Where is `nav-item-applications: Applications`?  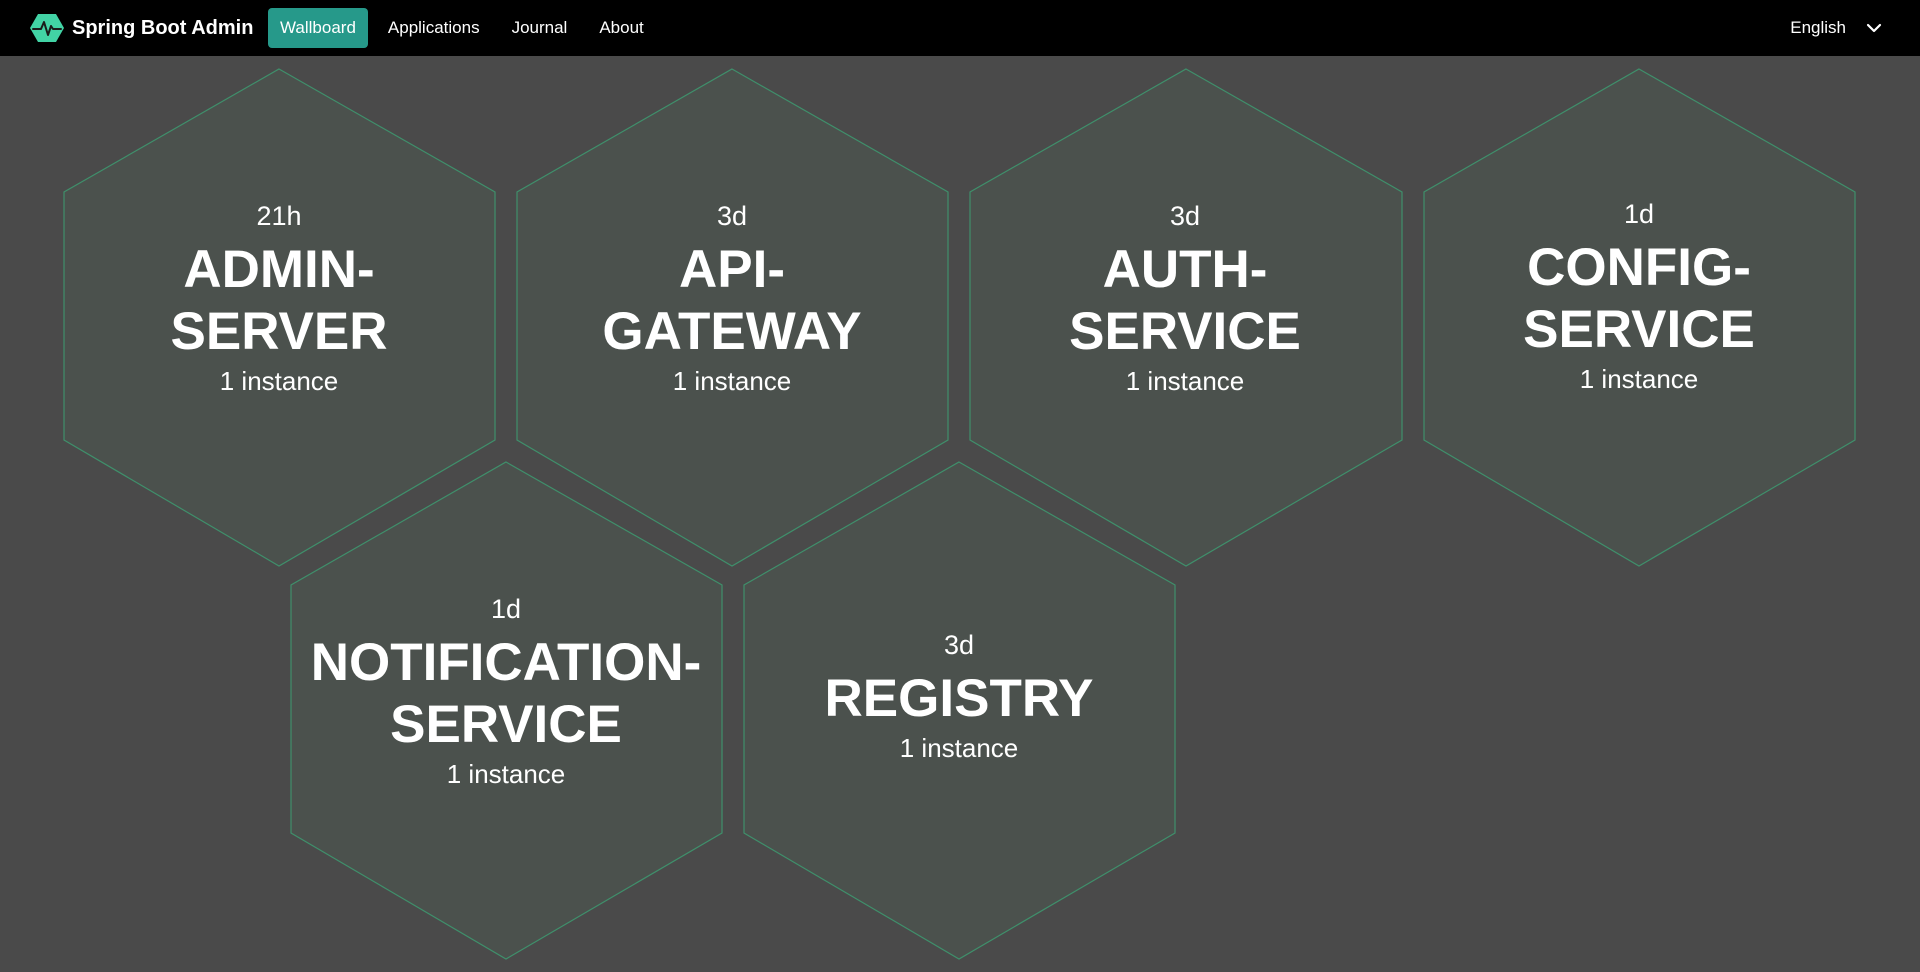
nav-item-applications: Applications is located at coordinates (434, 28).